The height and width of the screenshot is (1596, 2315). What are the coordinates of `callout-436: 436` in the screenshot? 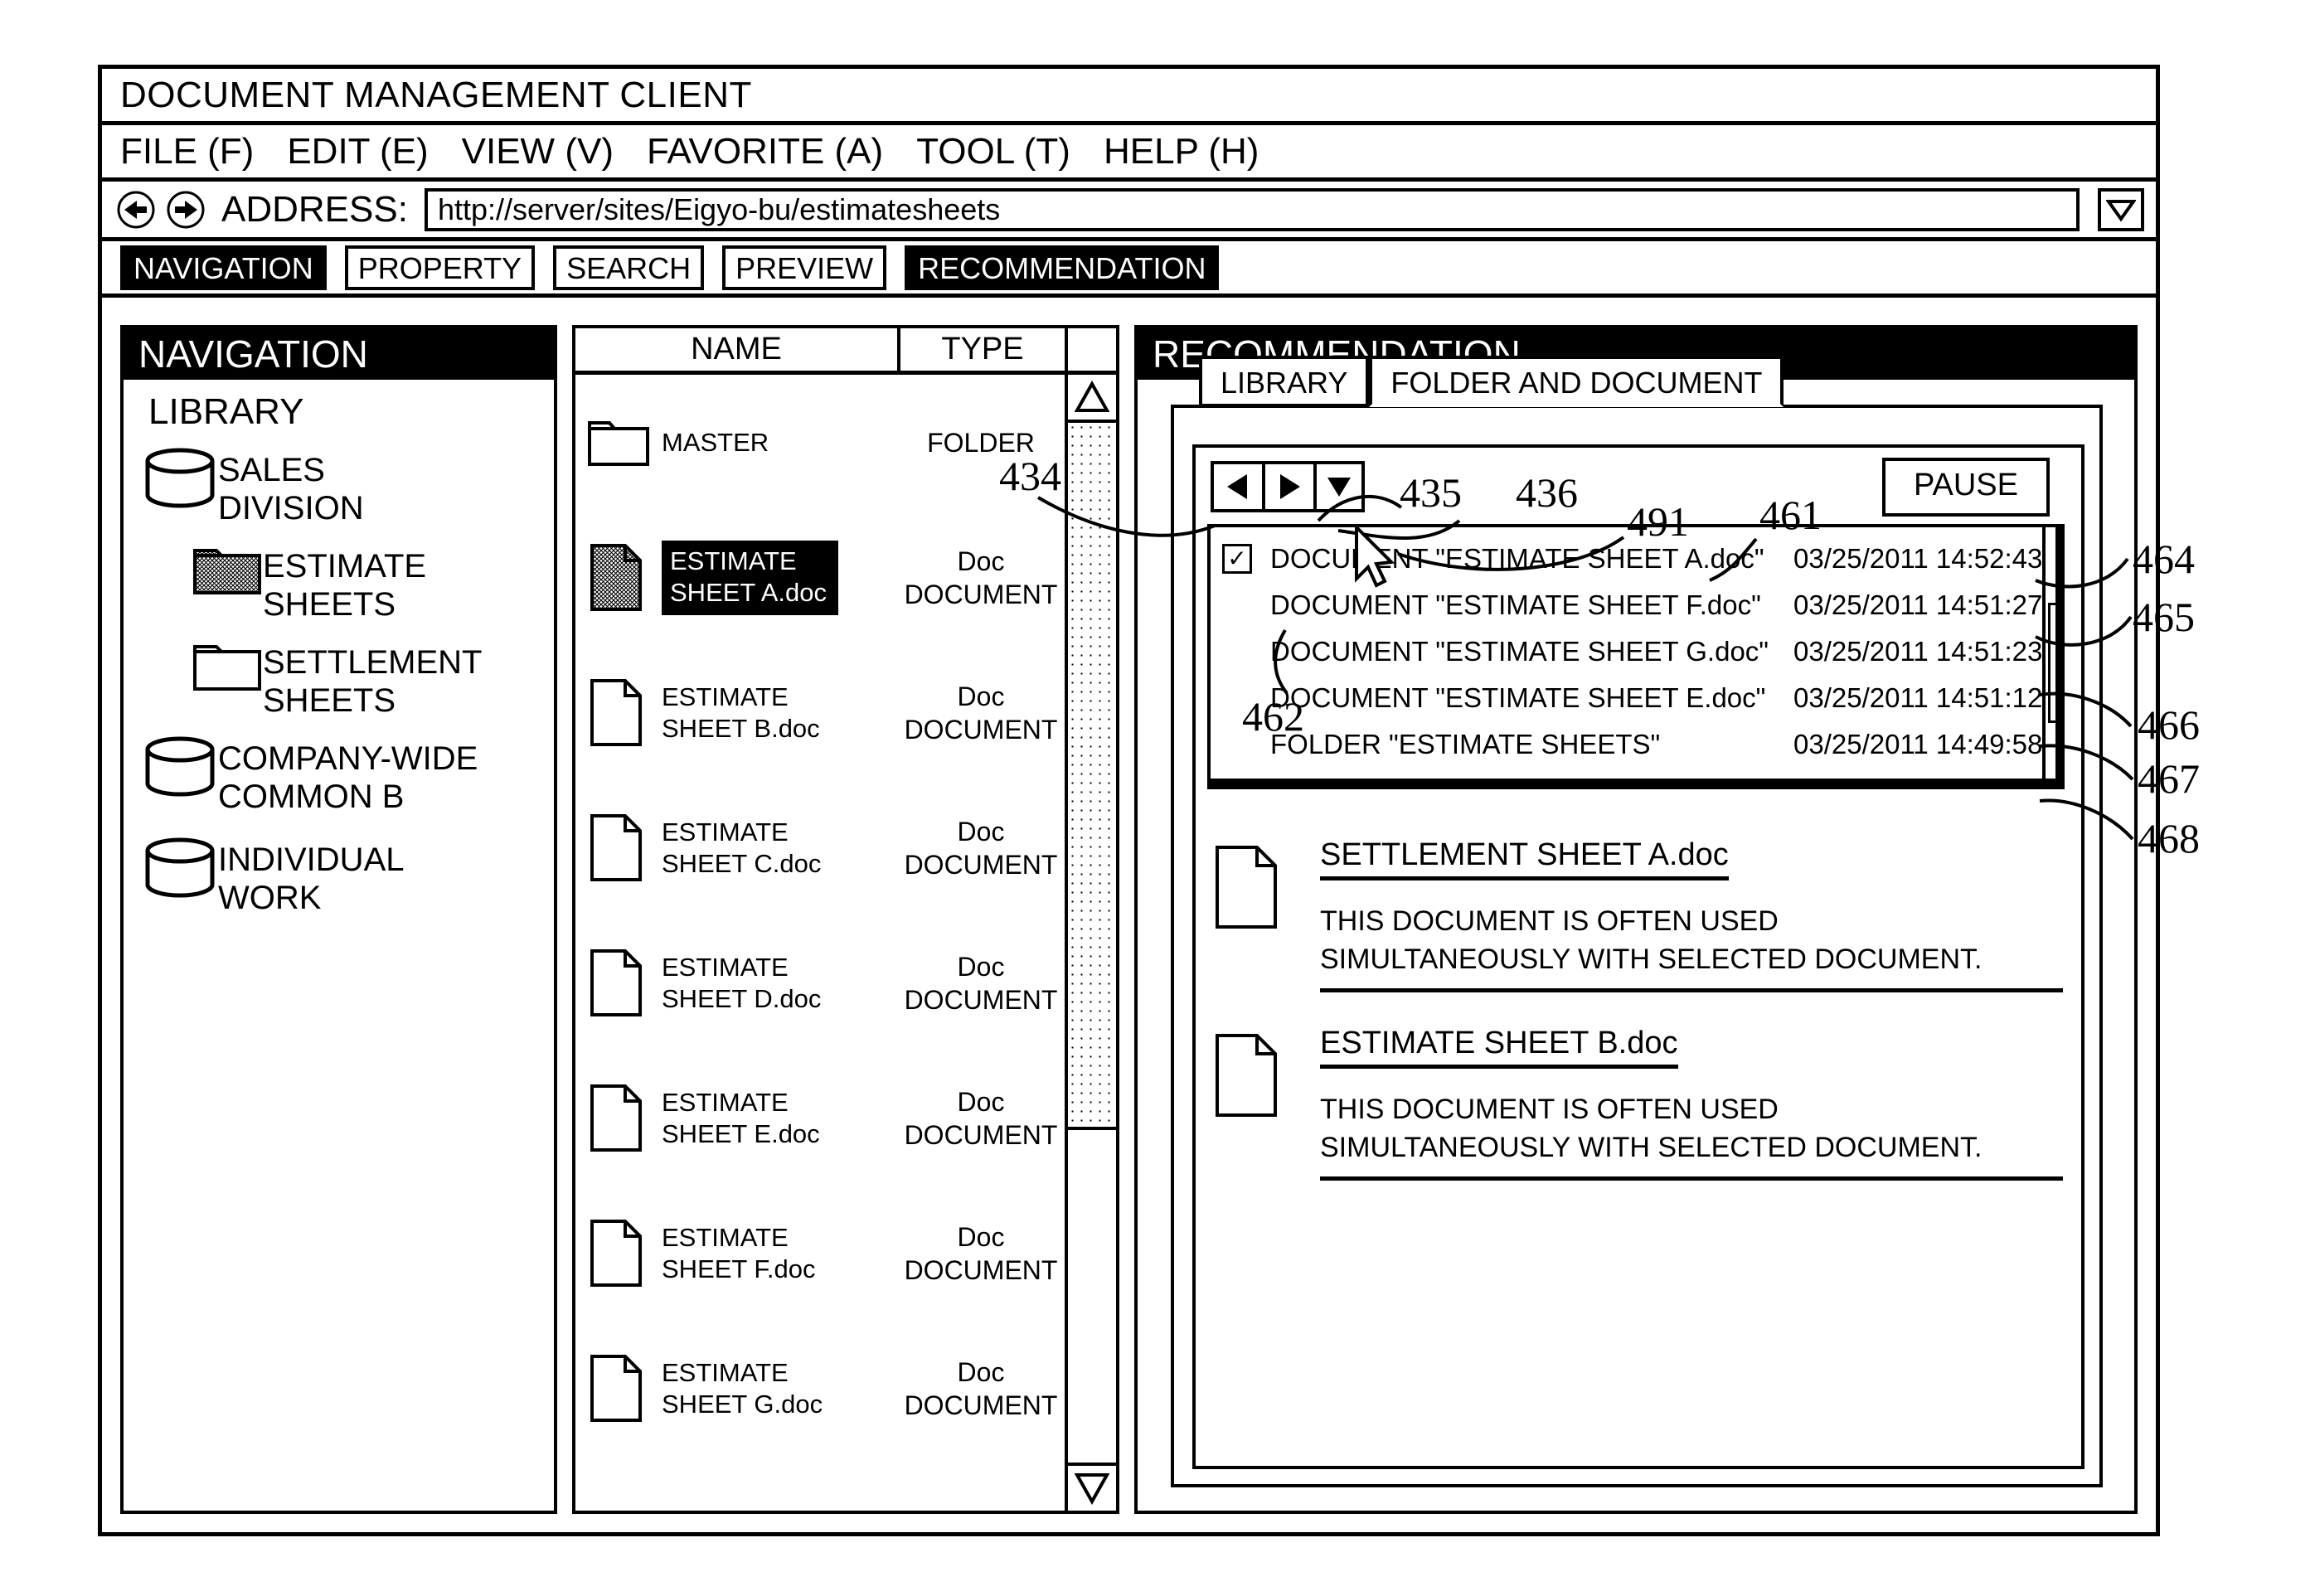 It's located at (1547, 492).